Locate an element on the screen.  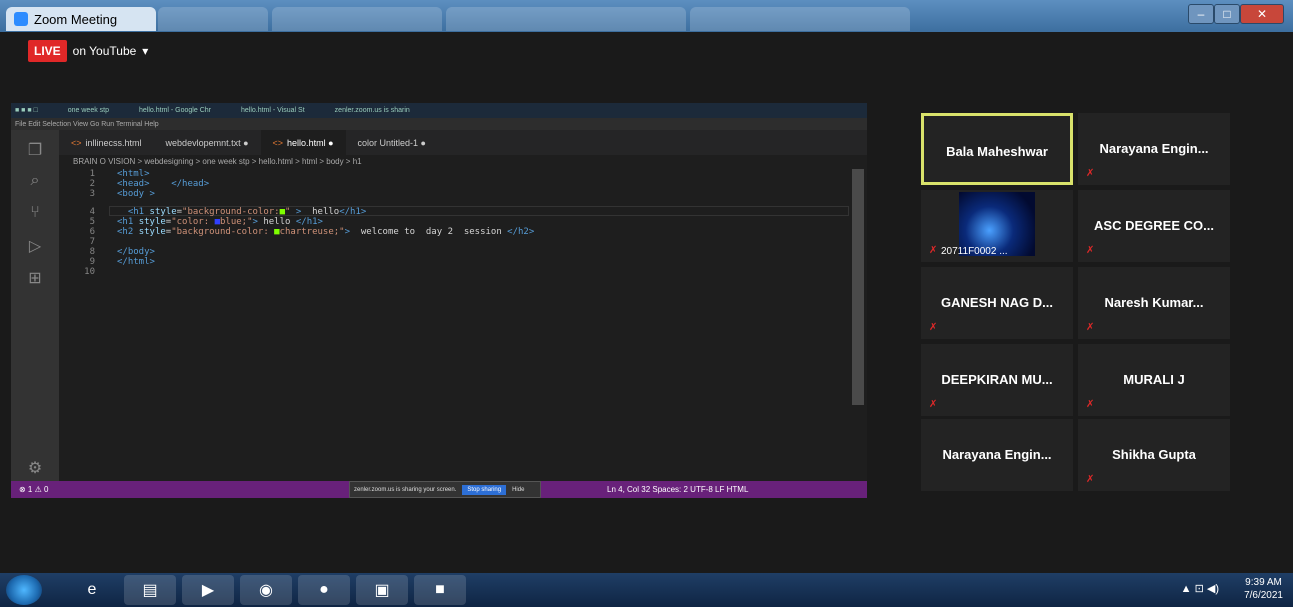
ie-icon: e is located at coordinates (92, 590).